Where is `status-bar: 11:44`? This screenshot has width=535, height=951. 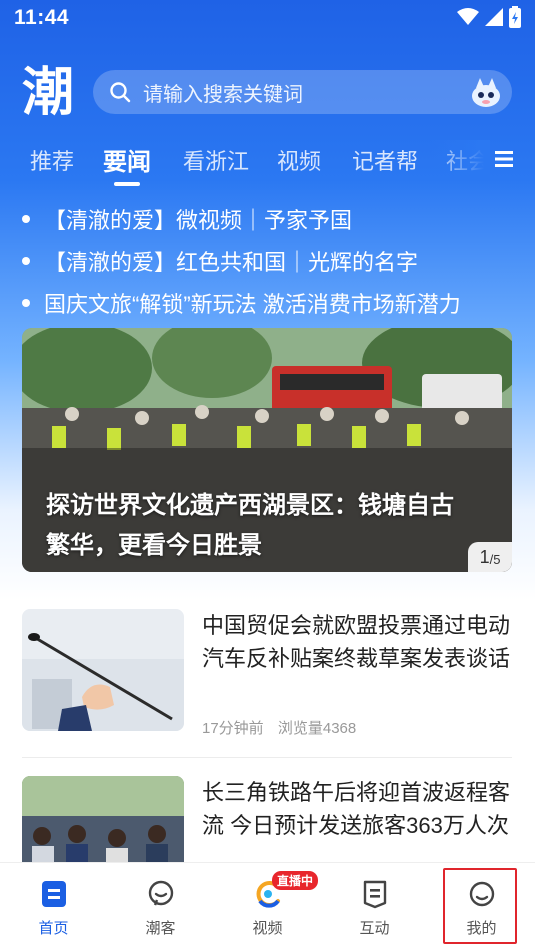 status-bar: 11:44 is located at coordinates (267, 18).